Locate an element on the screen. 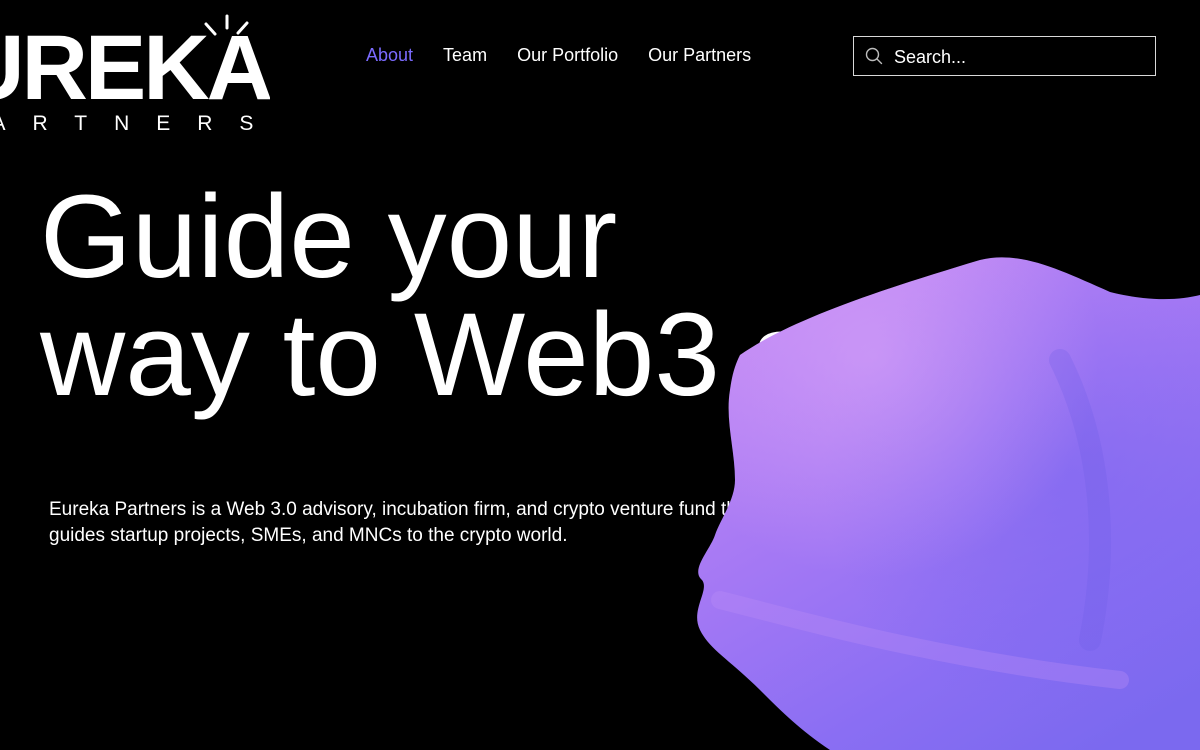 This screenshot has width=1200, height=750. nav-link-about: About is located at coordinates (389, 55).